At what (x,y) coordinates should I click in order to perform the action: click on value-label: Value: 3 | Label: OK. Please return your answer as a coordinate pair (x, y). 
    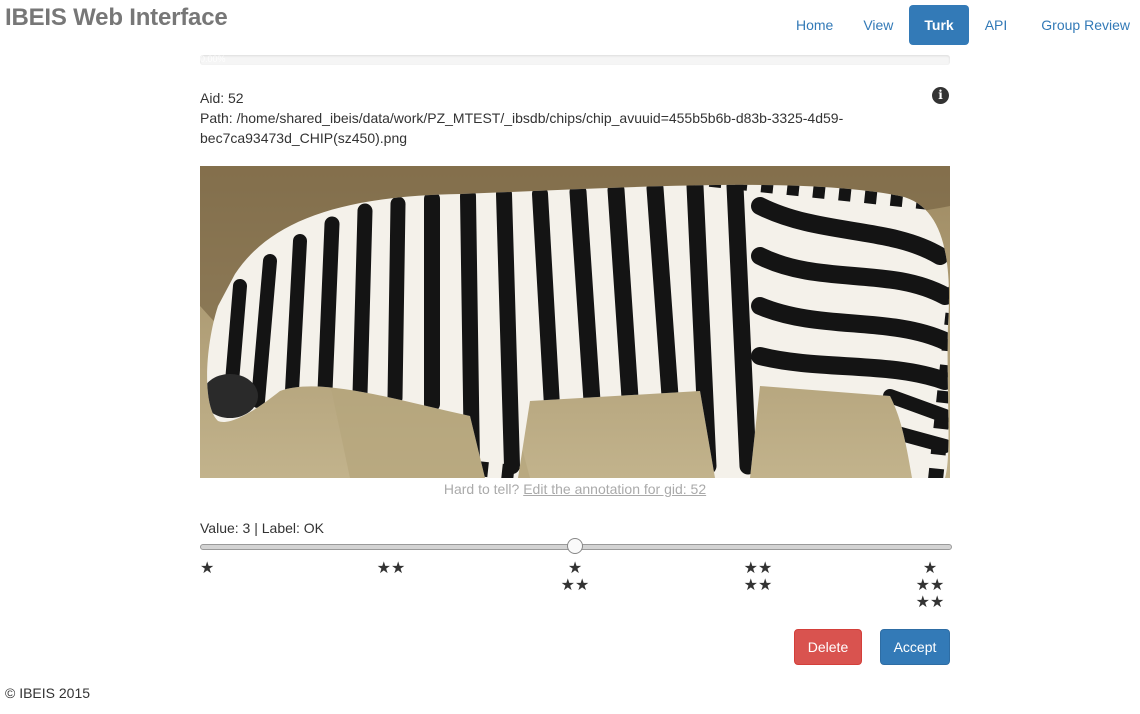
    Looking at the image, I should click on (262, 528).